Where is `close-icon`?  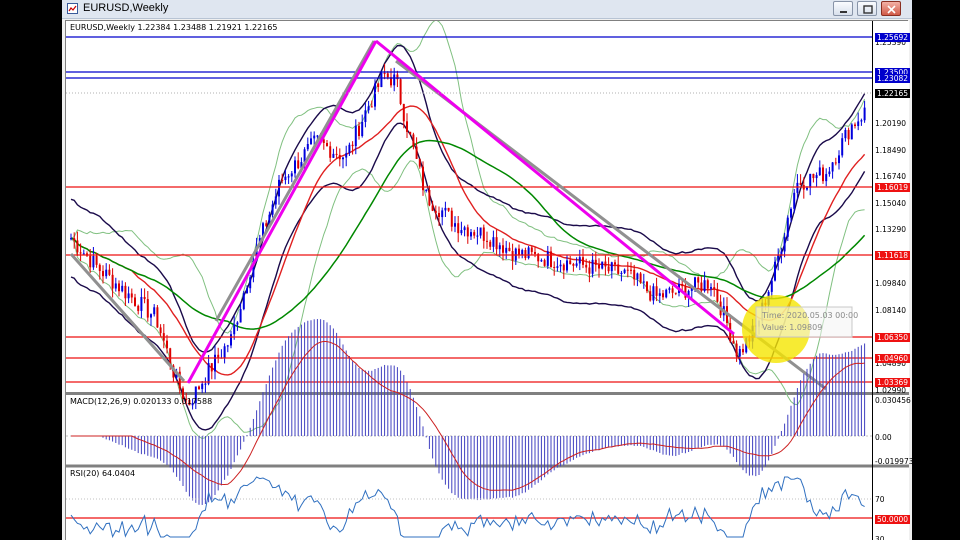 close-icon is located at coordinates (891, 9).